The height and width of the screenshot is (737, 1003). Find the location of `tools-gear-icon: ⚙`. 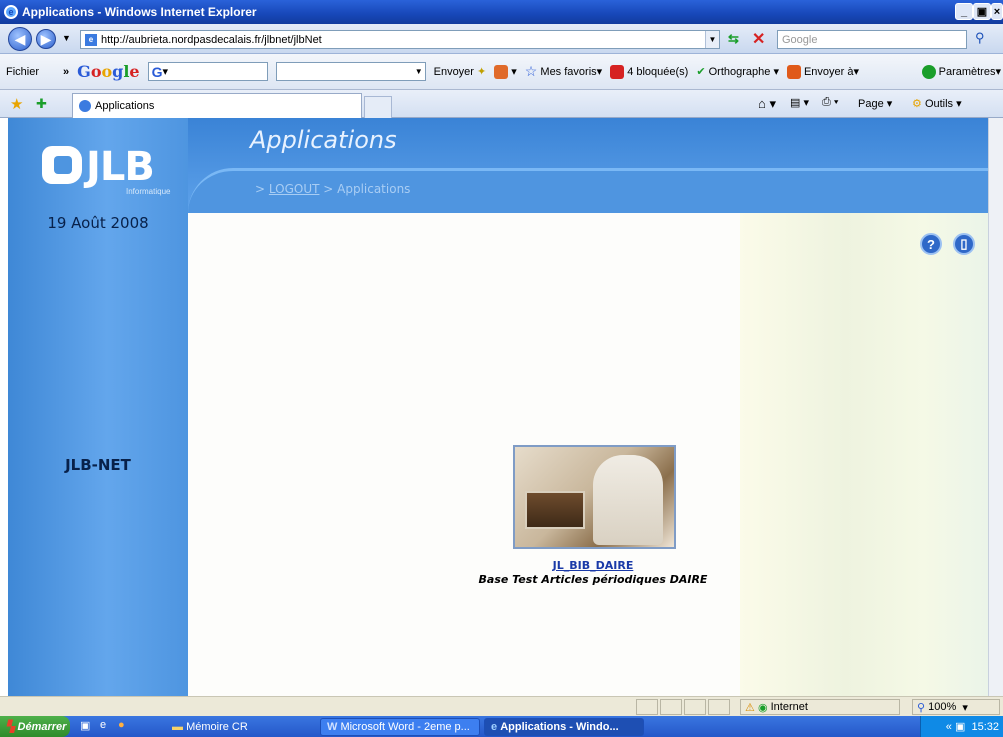

tools-gear-icon: ⚙ is located at coordinates (917, 104).